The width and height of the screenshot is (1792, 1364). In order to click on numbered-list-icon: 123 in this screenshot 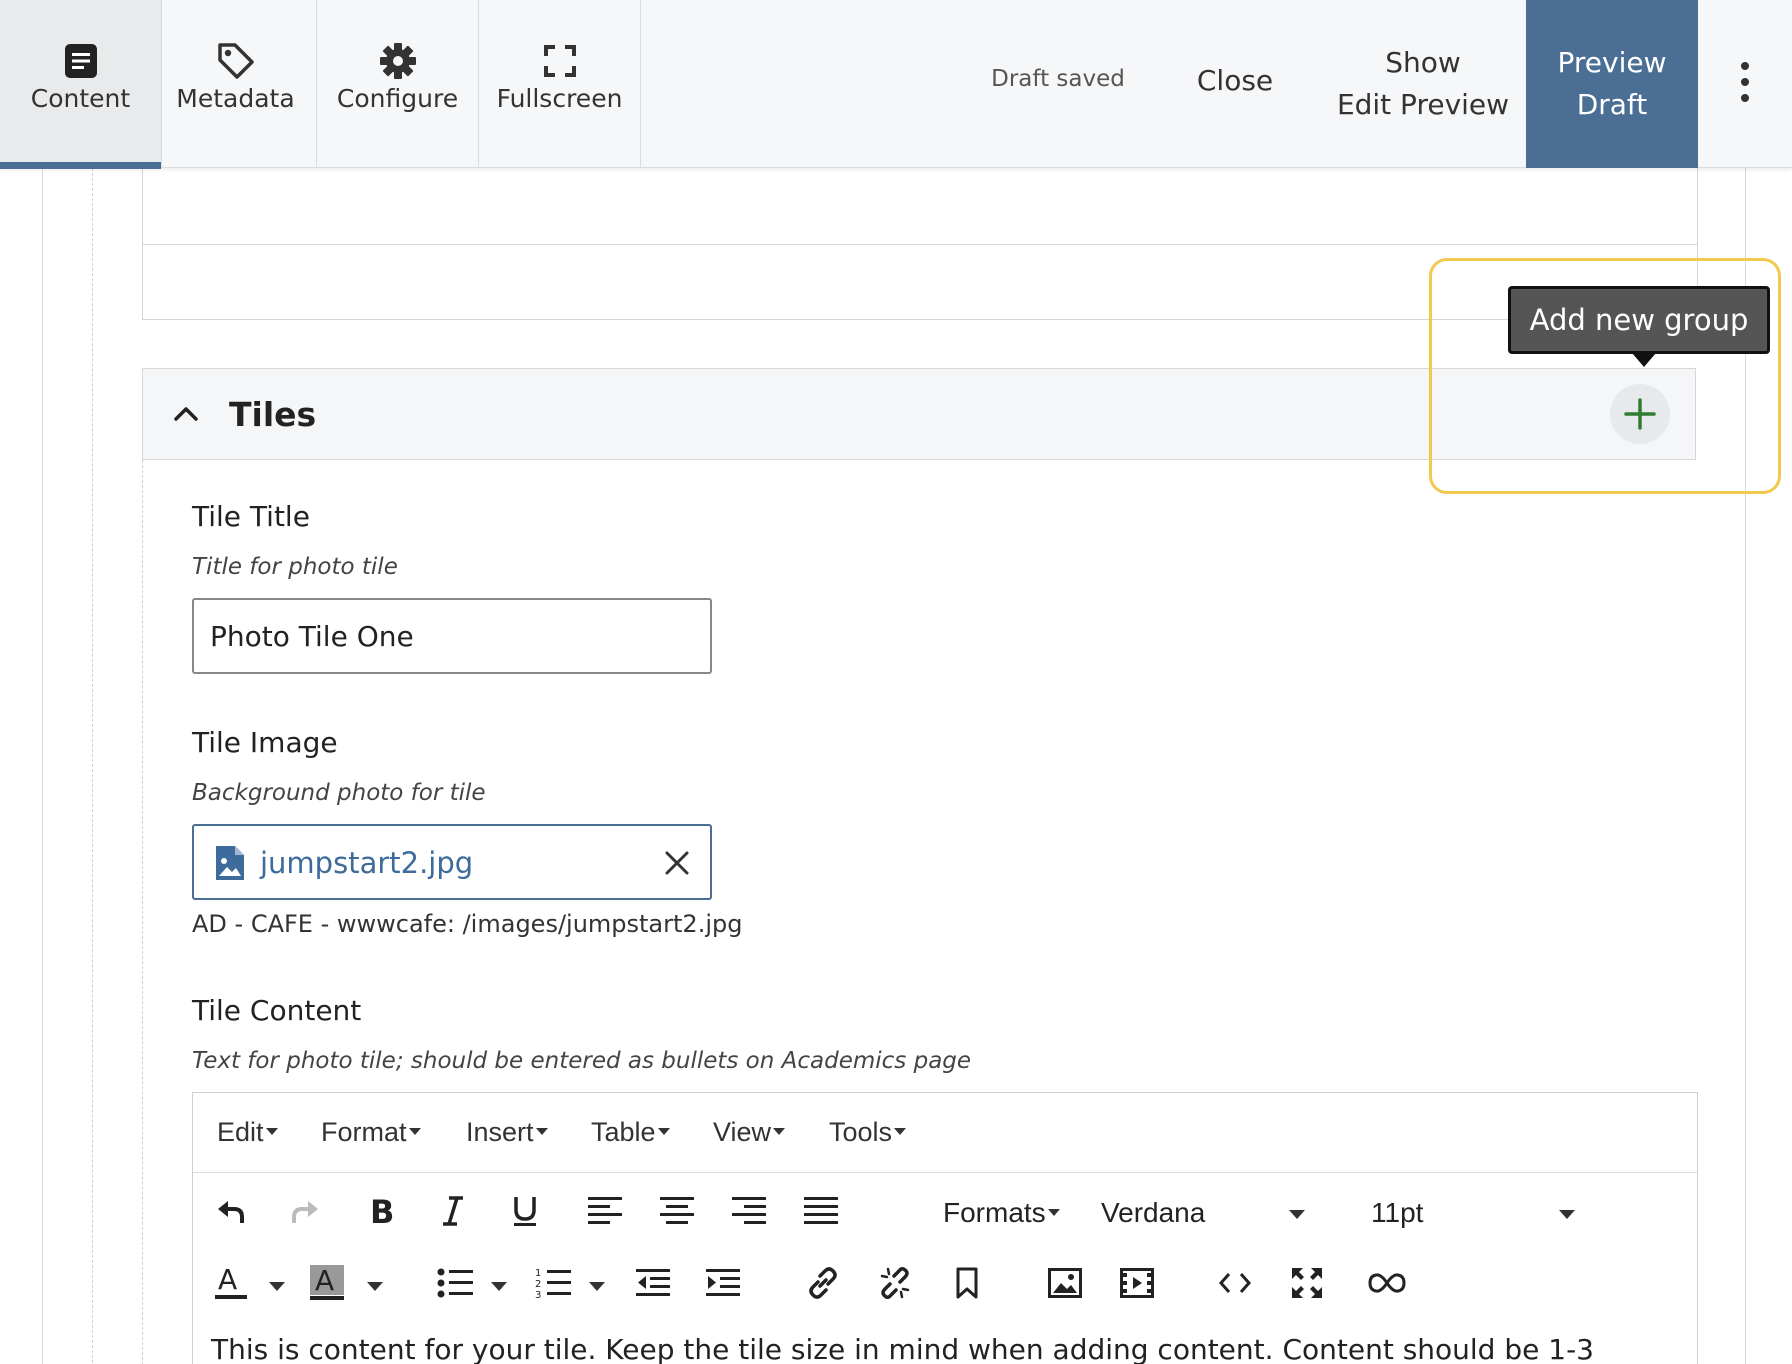, I will do `click(553, 1283)`.